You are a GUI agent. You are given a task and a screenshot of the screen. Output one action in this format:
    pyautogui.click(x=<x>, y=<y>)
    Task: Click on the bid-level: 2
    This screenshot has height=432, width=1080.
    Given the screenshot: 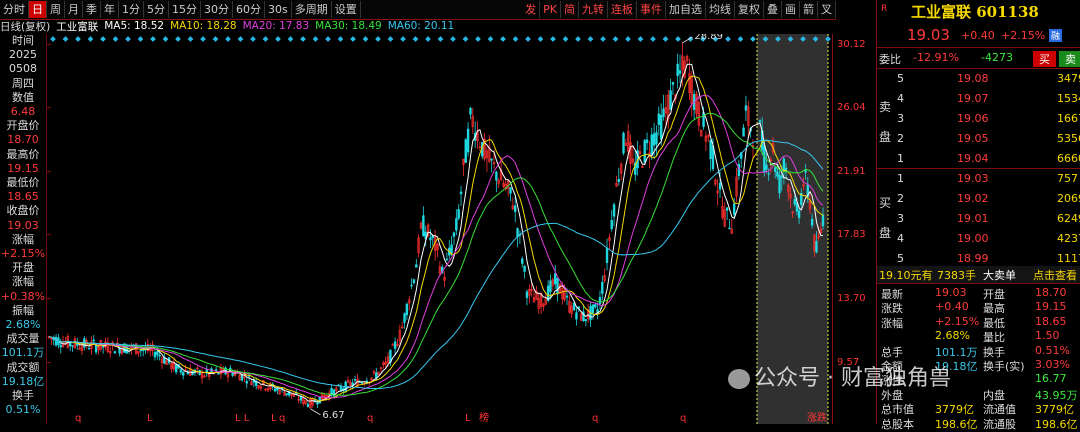 What is the action you would take?
    pyautogui.click(x=900, y=198)
    